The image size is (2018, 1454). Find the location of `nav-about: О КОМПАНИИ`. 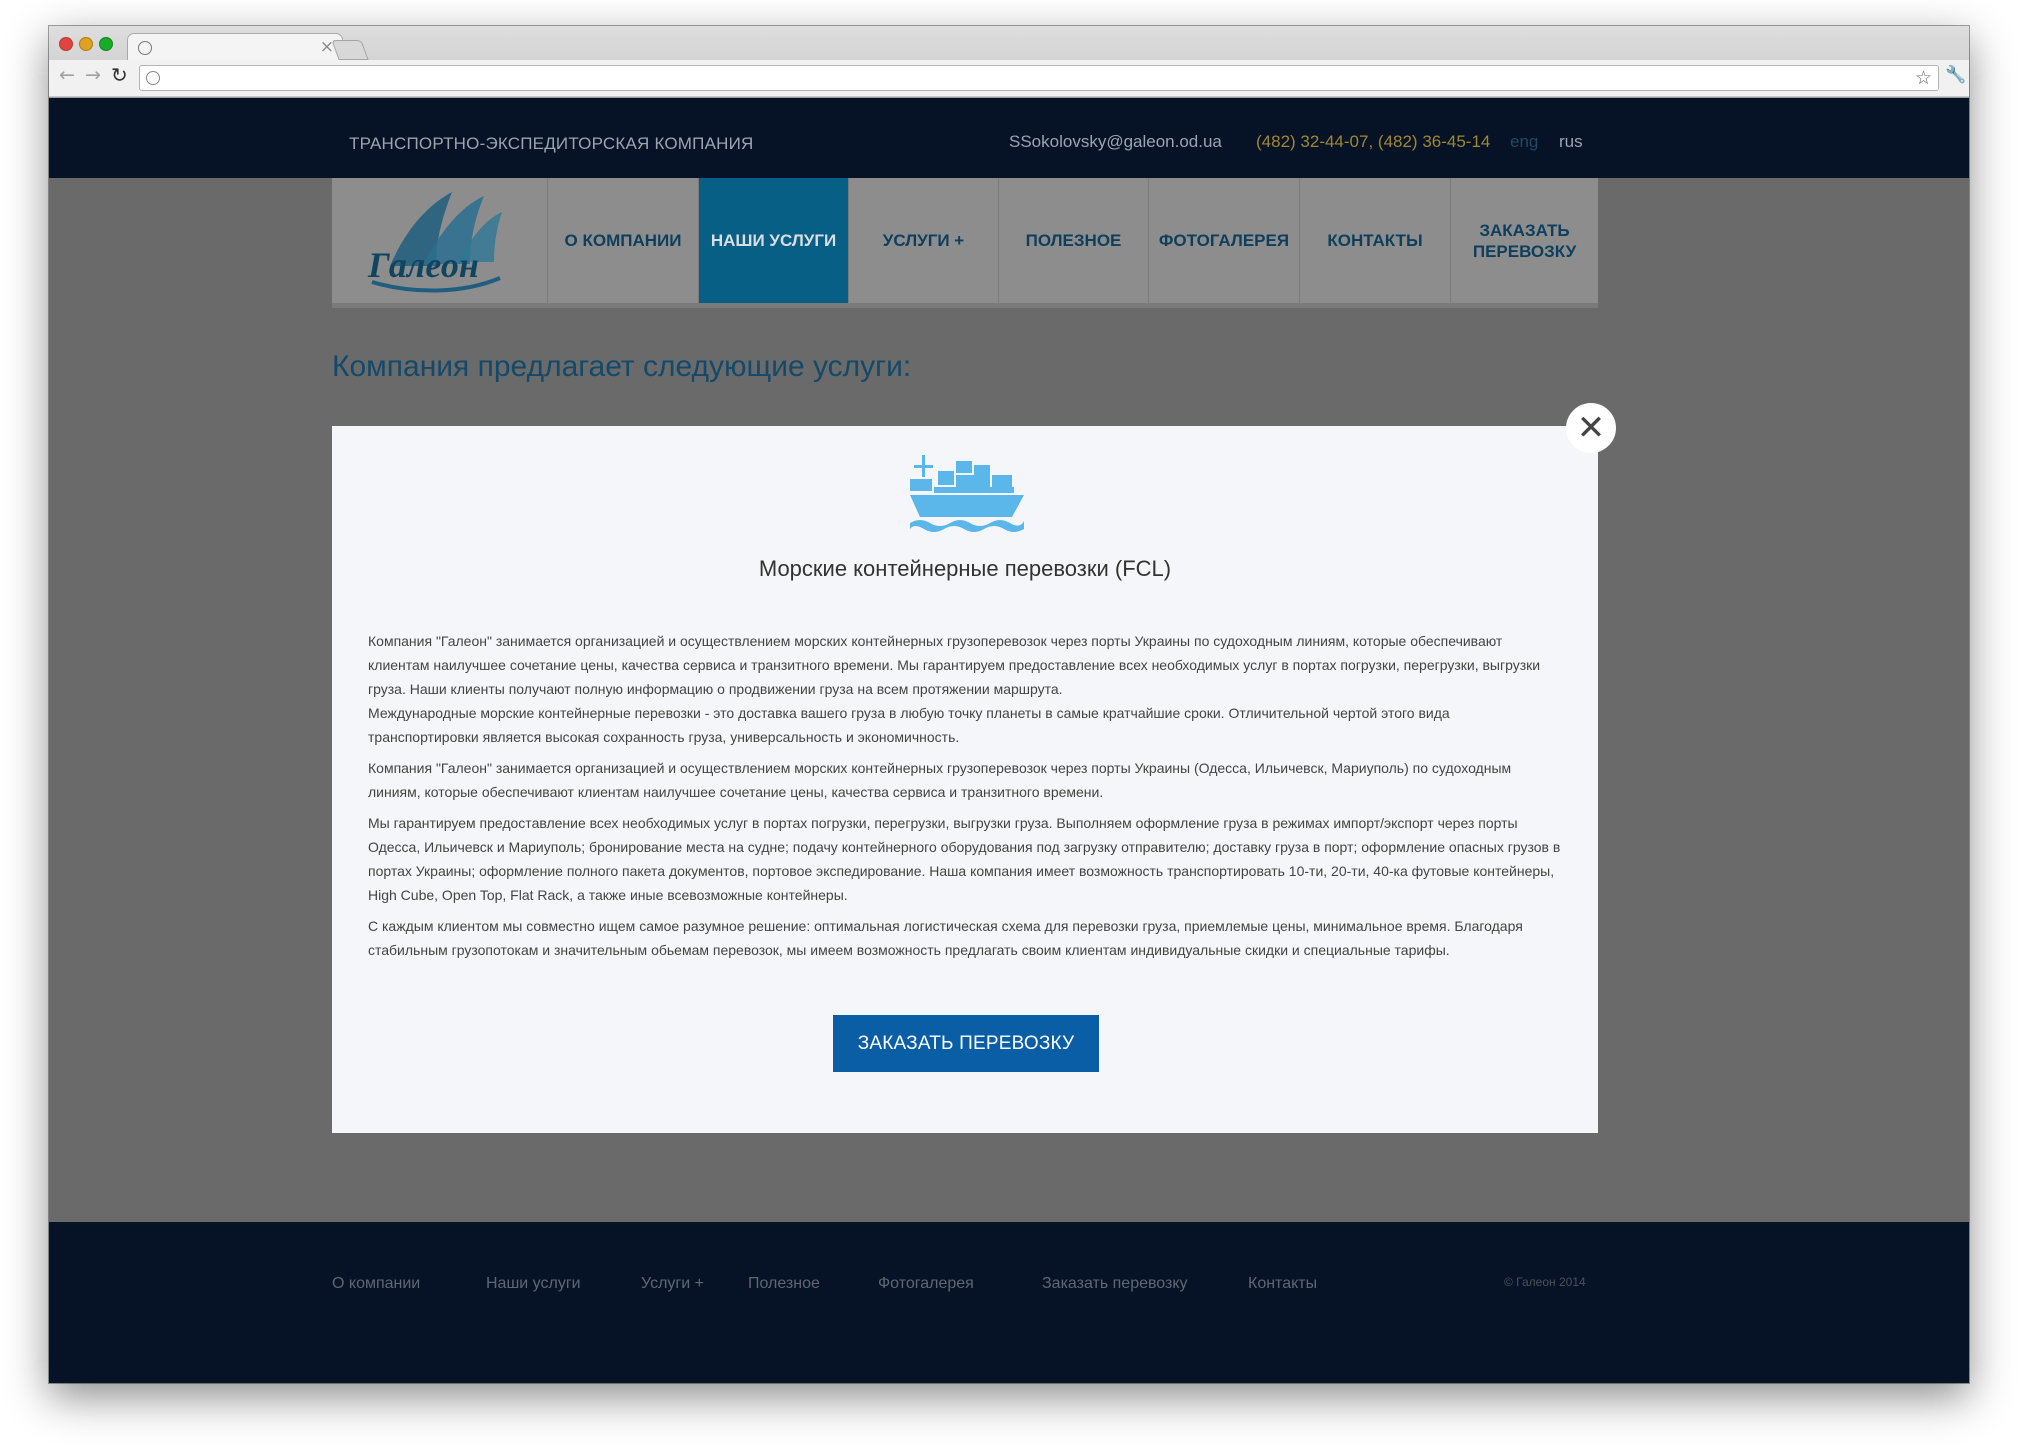

nav-about: О КОМПАНИИ is located at coordinates (623, 240).